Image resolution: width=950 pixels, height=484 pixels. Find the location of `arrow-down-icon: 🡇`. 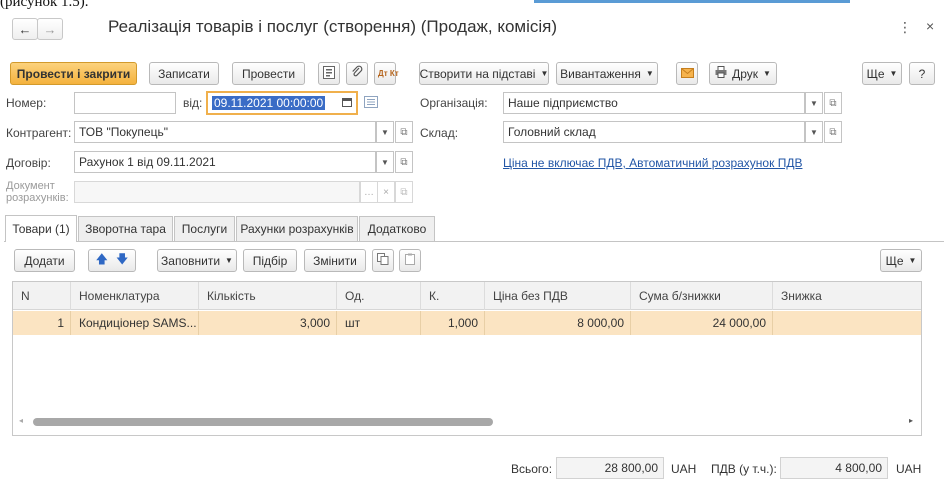

arrow-down-icon: 🡇 is located at coordinates (122, 260).